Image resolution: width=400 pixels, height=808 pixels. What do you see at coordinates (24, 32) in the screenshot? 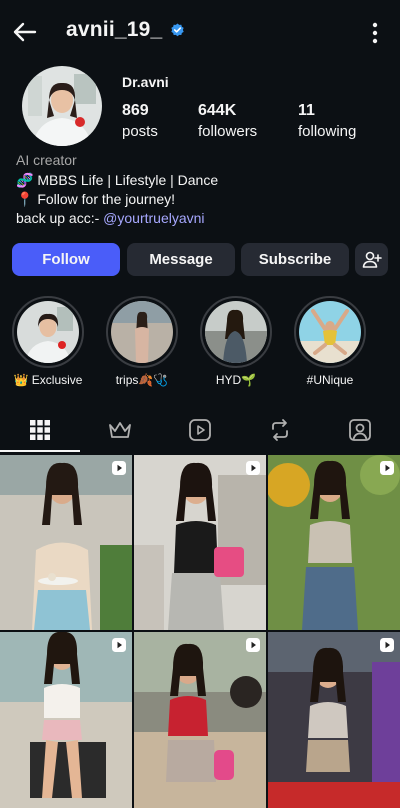
I see `back-arrow-icon` at bounding box center [24, 32].